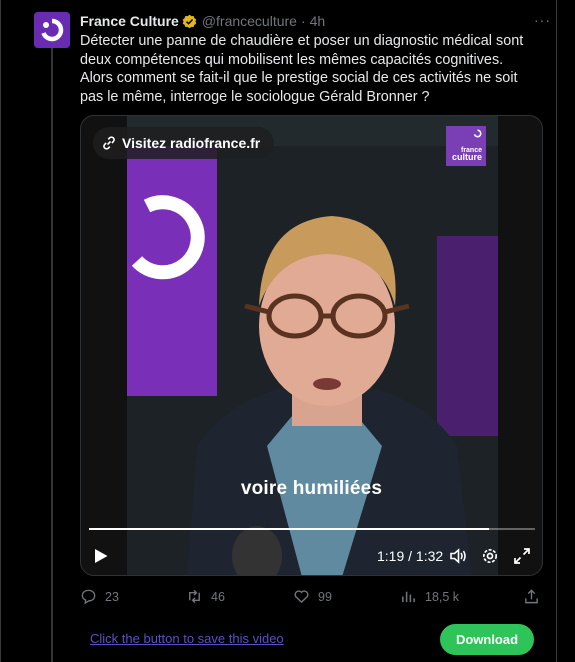  What do you see at coordinates (325, 596) in the screenshot?
I see `like-count: 99` at bounding box center [325, 596].